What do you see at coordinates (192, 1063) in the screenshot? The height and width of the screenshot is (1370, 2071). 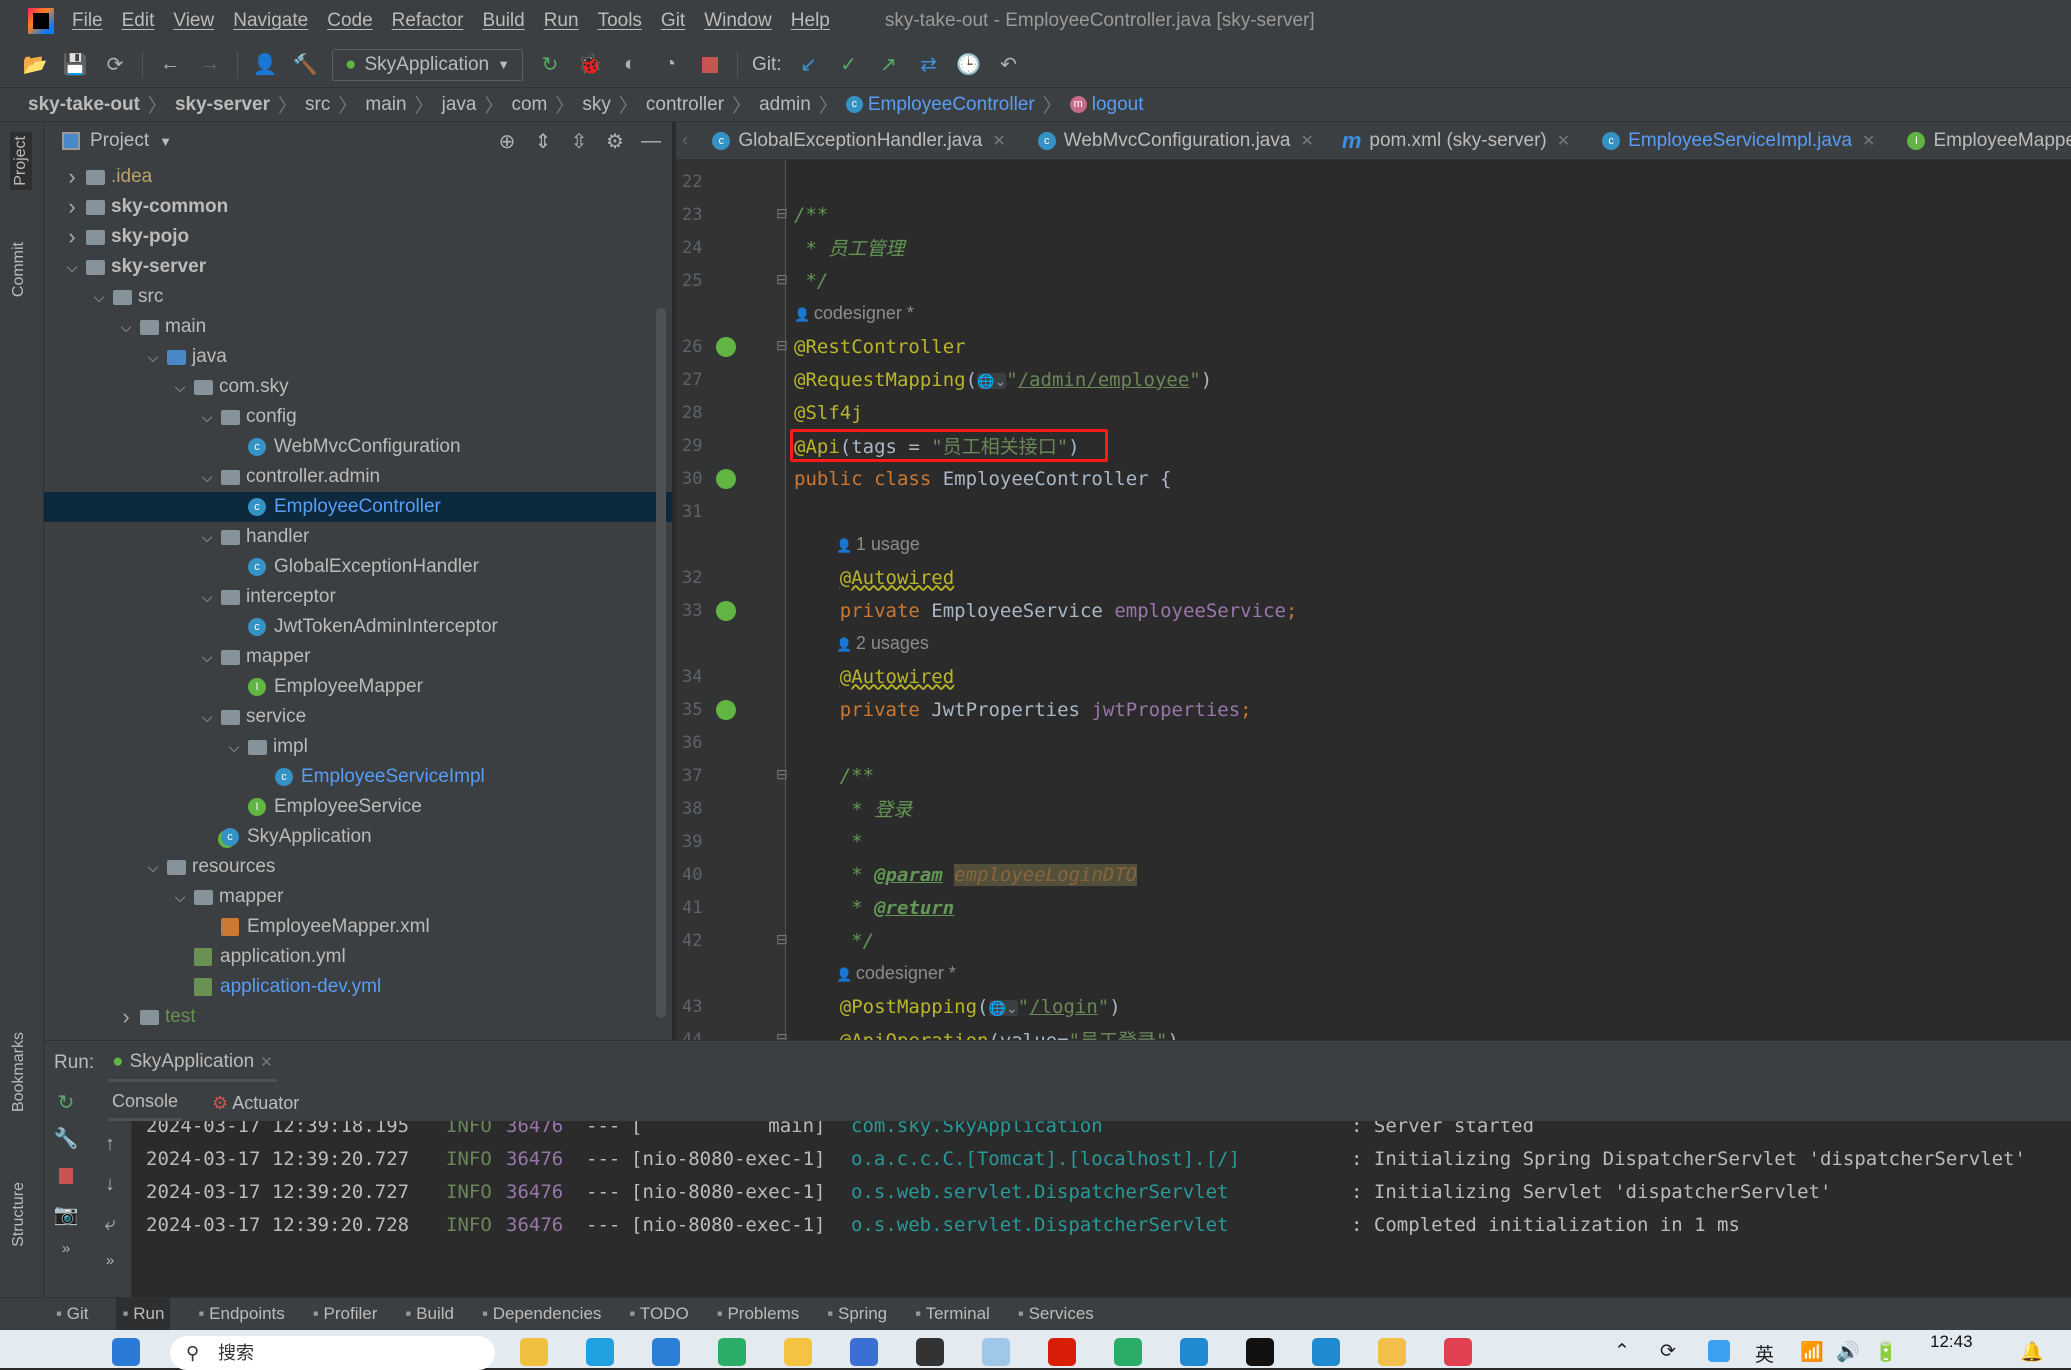 I see `run-tab-skyapplication: ● SkyApplication ✕` at bounding box center [192, 1063].